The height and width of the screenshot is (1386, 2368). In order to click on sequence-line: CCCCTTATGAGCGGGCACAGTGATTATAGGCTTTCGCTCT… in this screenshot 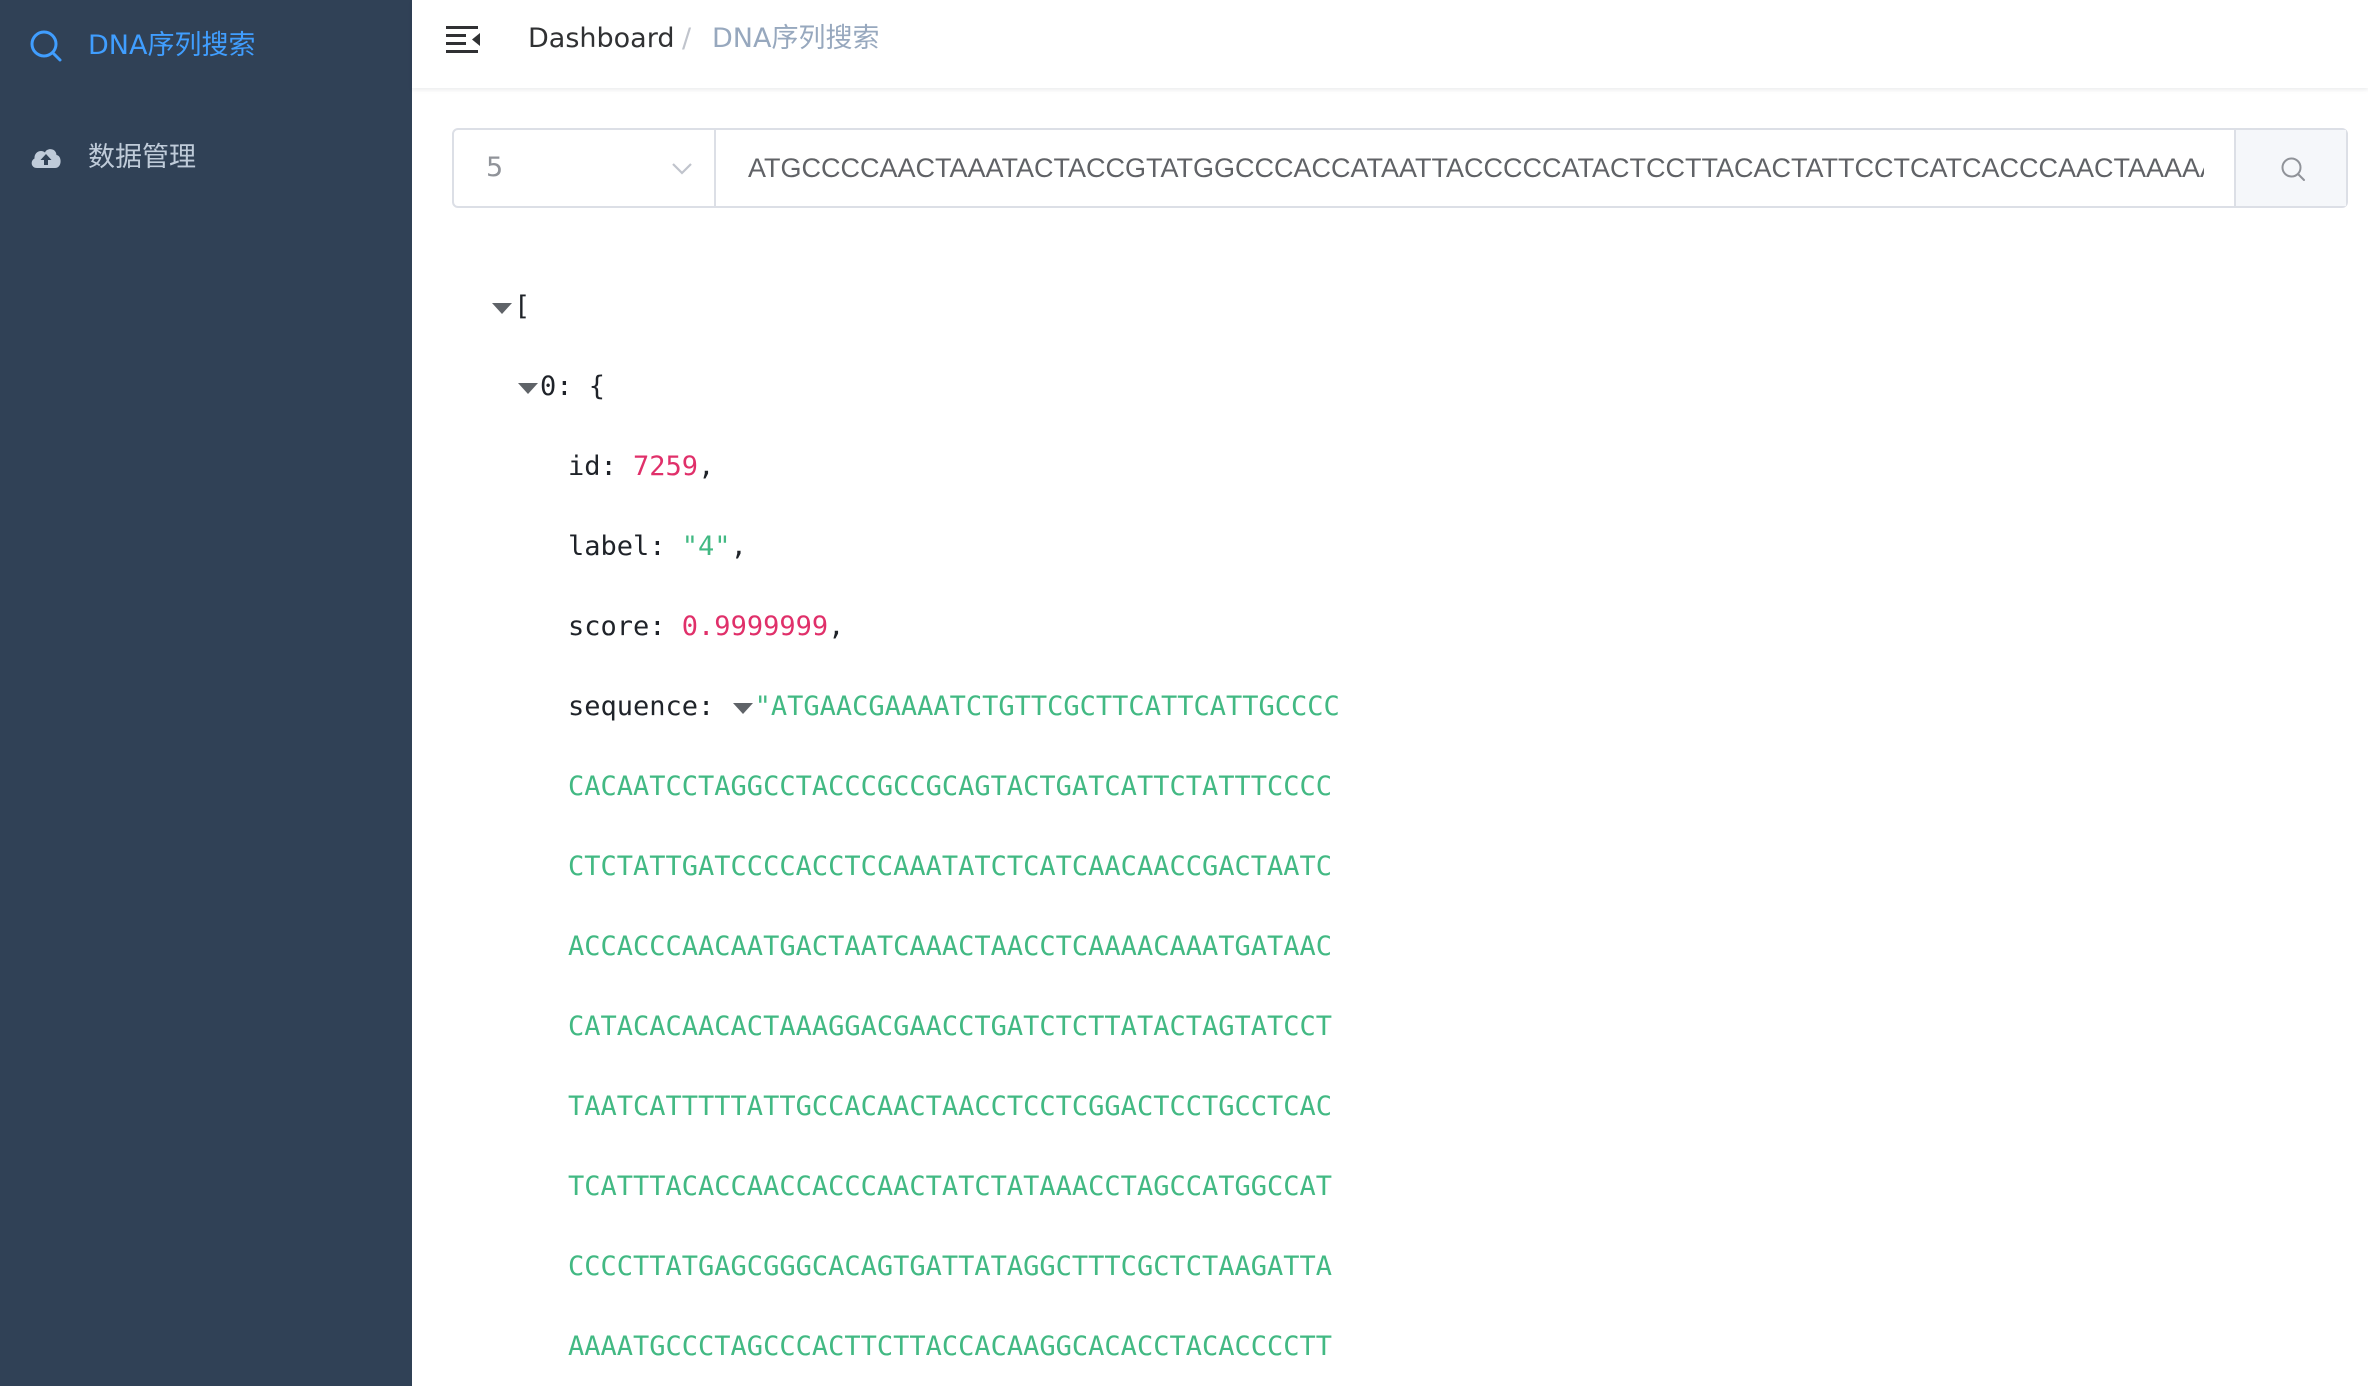, I will do `click(950, 1266)`.